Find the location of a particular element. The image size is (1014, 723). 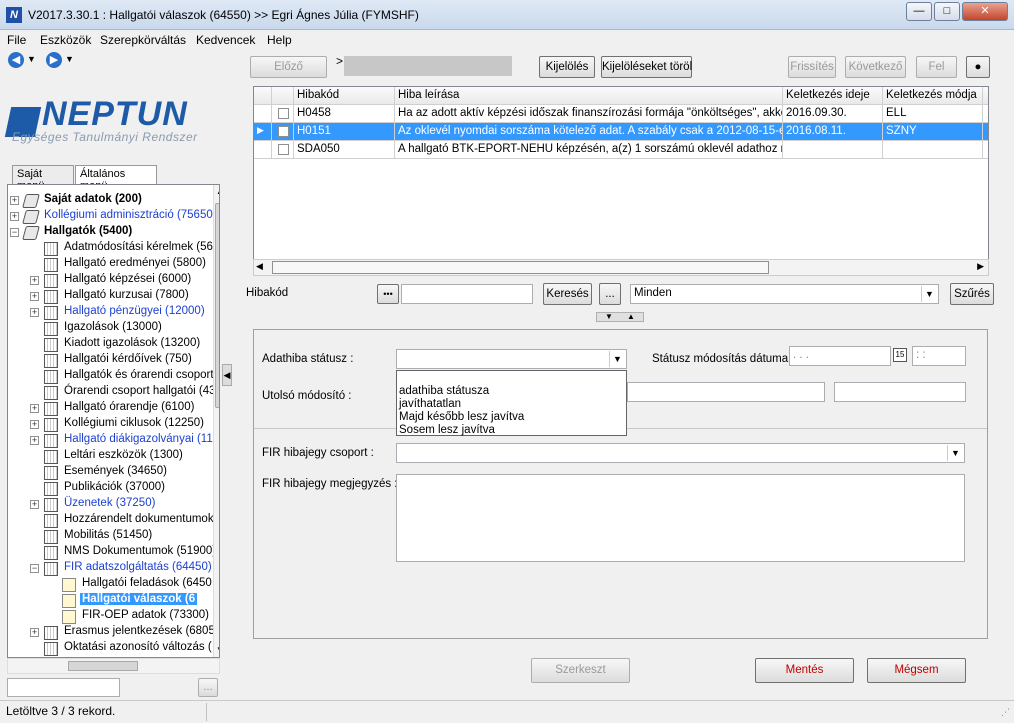

grid-horizontal-scrollbar: ◀ ▶ is located at coordinates (621, 267).